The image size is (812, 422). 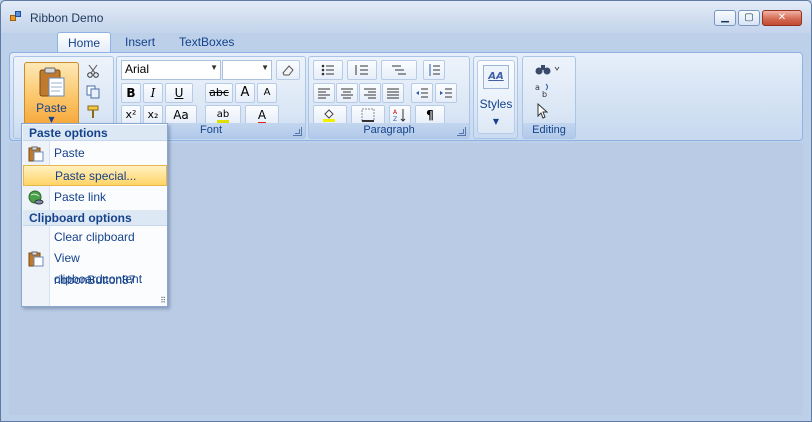 What do you see at coordinates (297, 131) in the screenshot?
I see `font-dialog-launcher-icon` at bounding box center [297, 131].